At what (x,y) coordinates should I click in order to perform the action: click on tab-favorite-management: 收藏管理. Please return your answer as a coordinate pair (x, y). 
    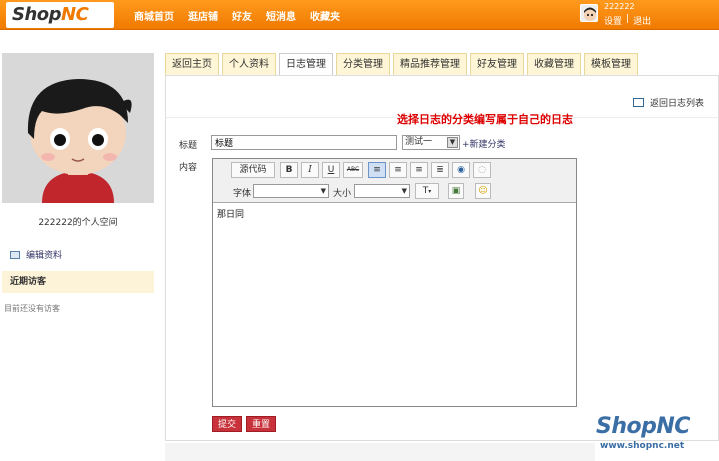
    Looking at the image, I should click on (554, 64).